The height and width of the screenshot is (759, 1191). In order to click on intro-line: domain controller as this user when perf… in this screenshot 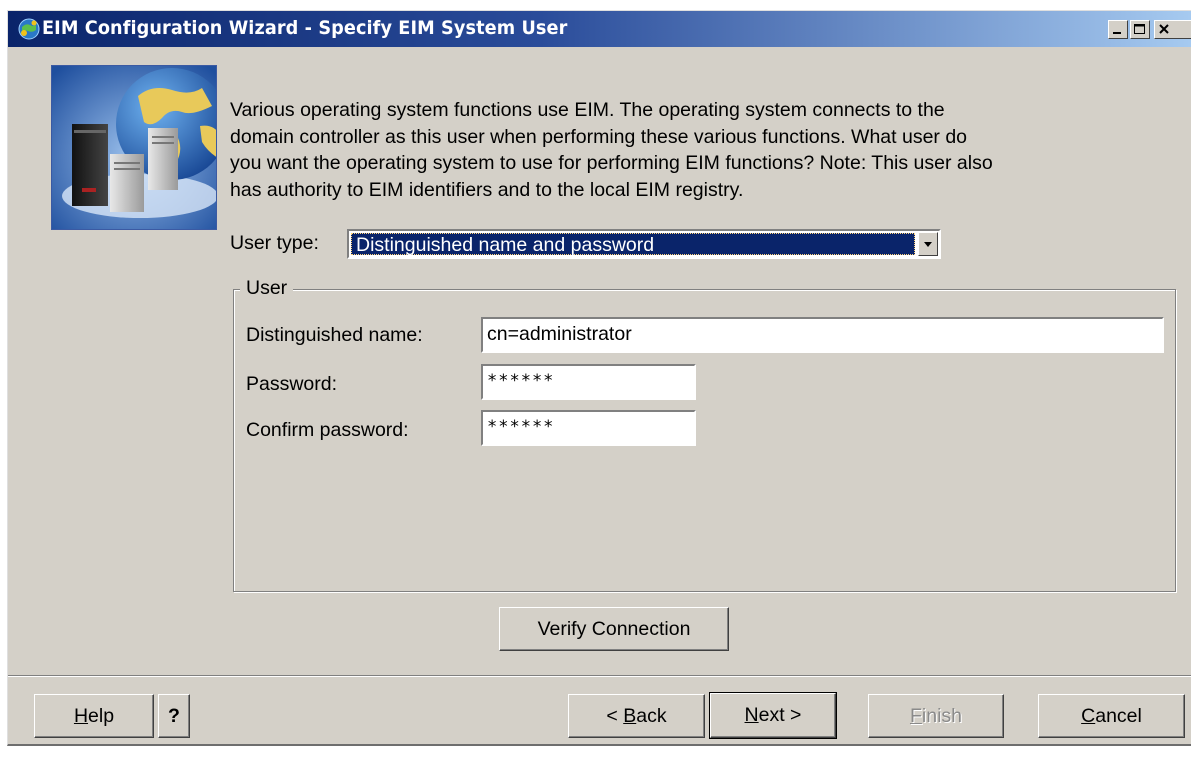, I will do `click(599, 136)`.